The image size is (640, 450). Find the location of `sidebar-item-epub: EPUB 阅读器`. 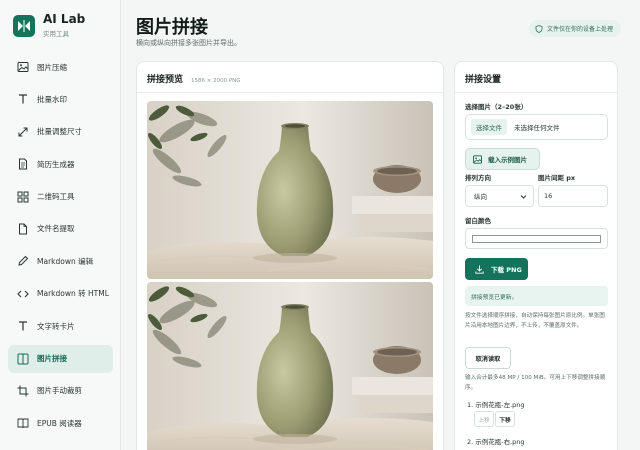

sidebar-item-epub: EPUB 阅读器 is located at coordinates (60, 423).